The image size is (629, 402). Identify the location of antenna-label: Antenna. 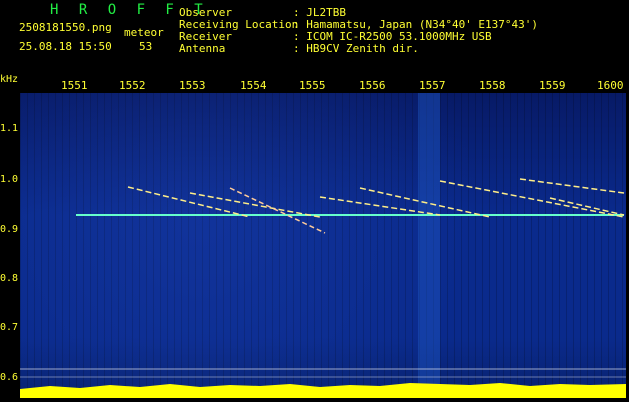
(202, 48).